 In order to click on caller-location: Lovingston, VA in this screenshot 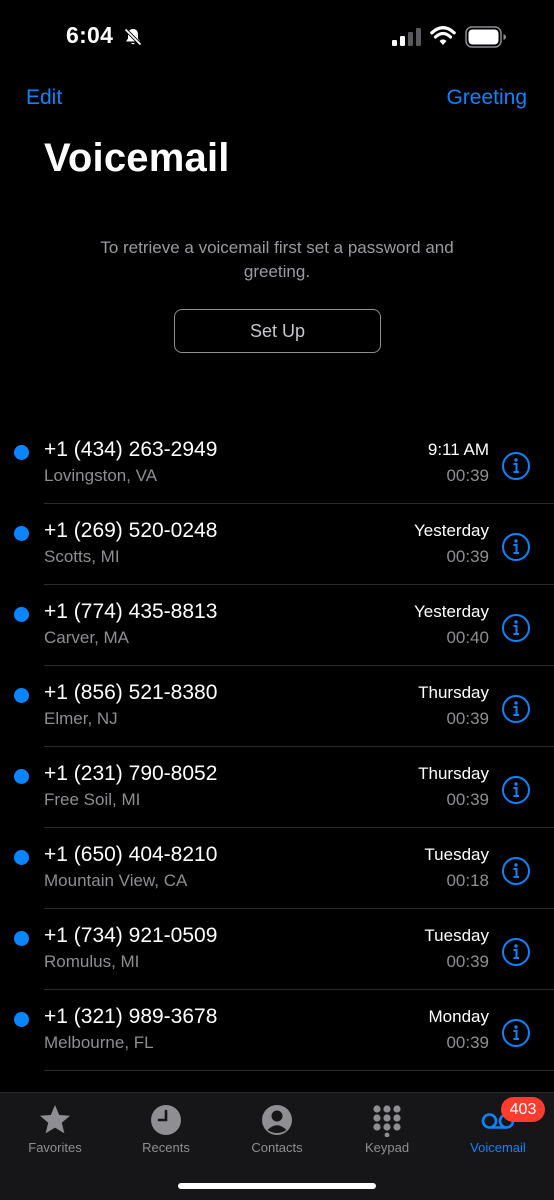, I will do `click(101, 475)`.